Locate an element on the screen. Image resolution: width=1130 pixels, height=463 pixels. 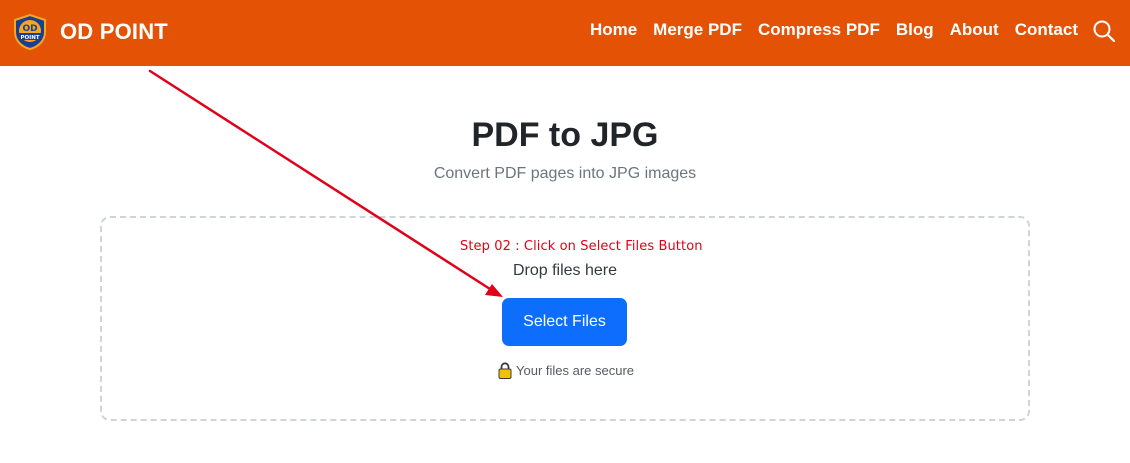
od-point-logo: OD POINT is located at coordinates (30, 32).